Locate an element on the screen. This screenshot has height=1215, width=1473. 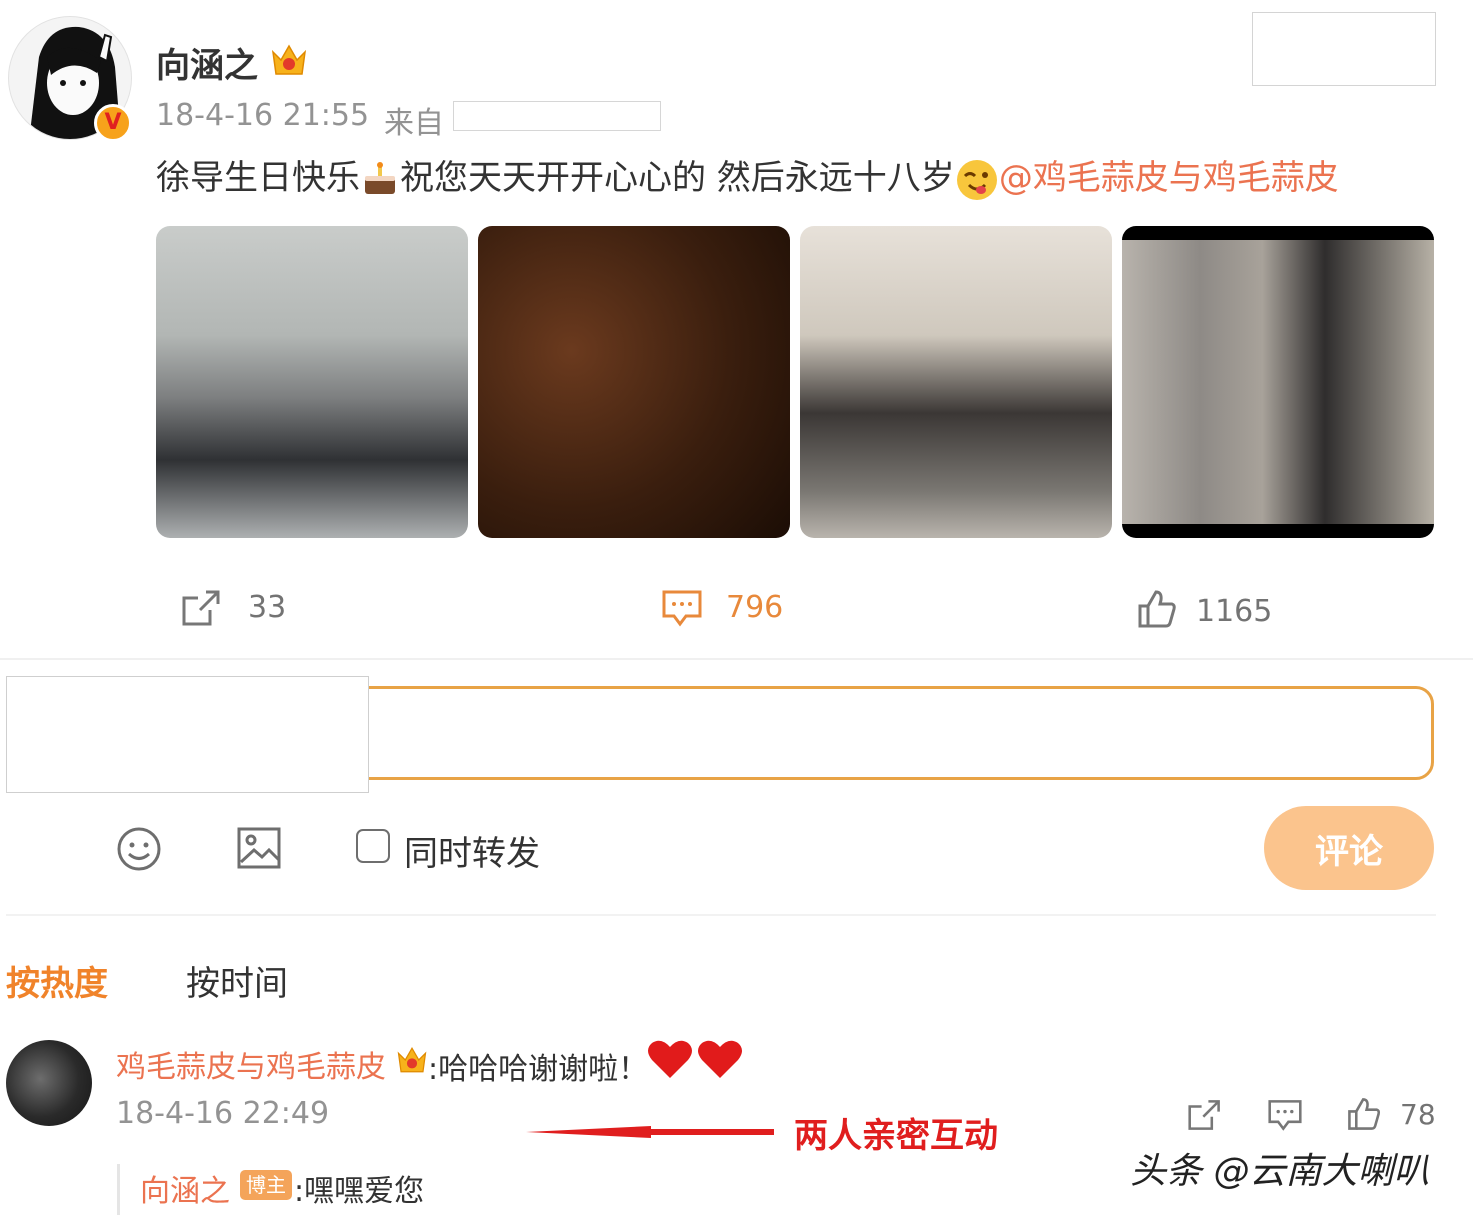
emoji-picker-icon is located at coordinates (139, 849).